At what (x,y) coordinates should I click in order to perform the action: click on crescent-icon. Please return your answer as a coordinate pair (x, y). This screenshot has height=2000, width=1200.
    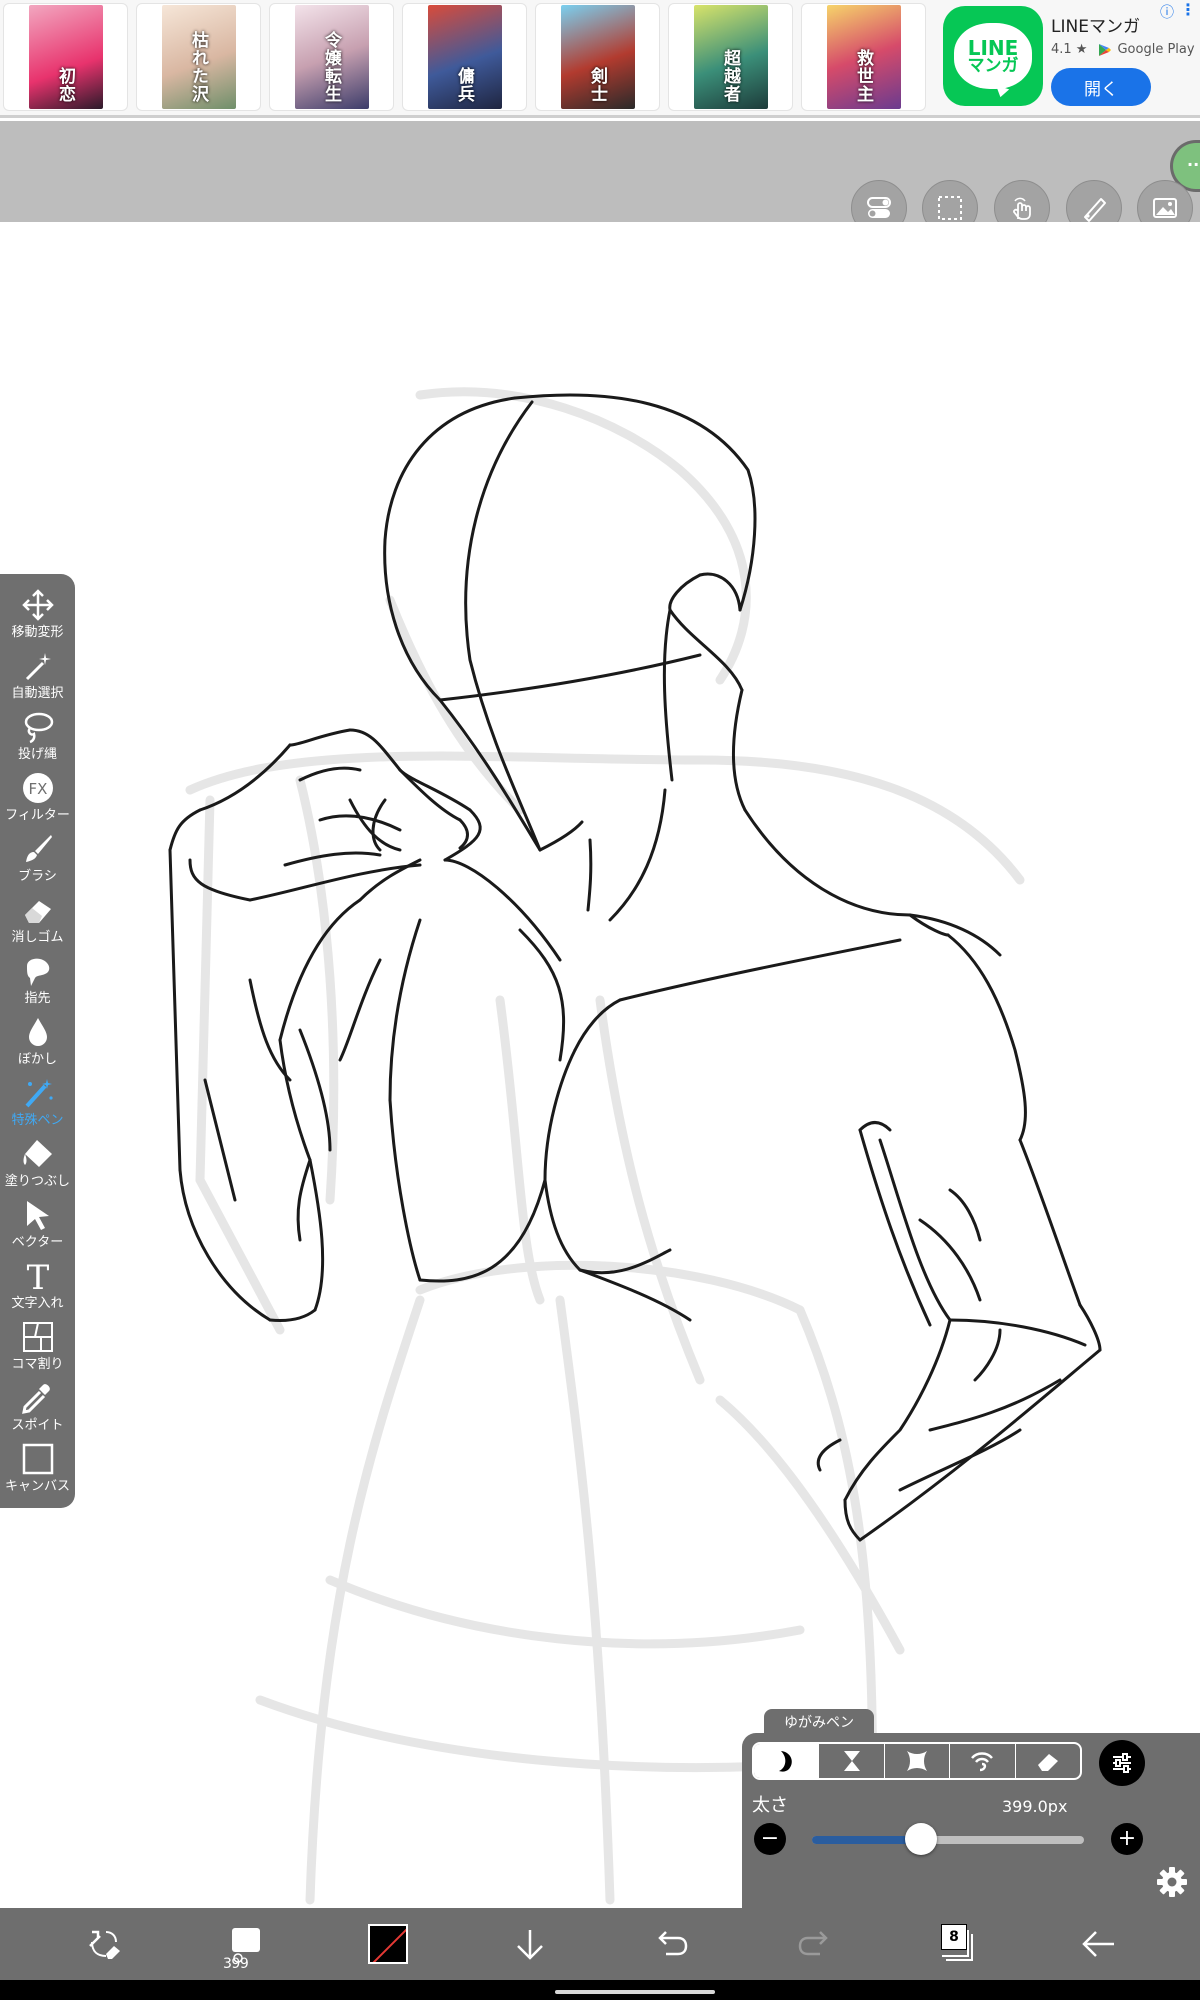
    Looking at the image, I should click on (786, 1761).